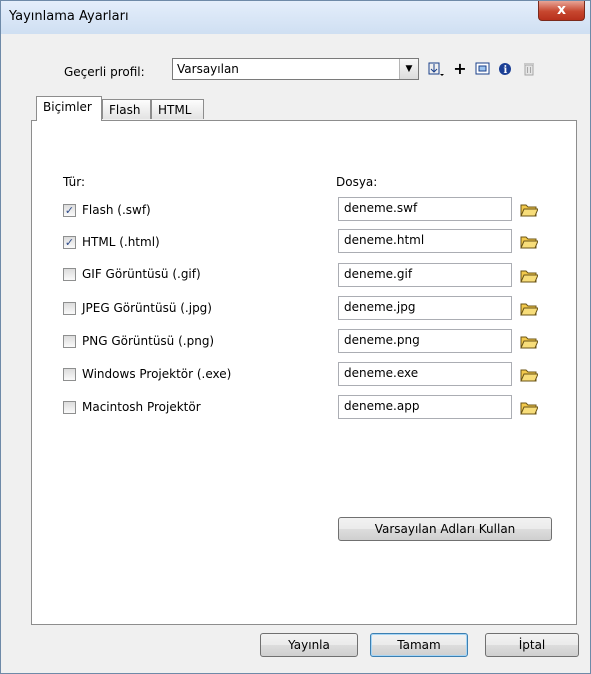 The width and height of the screenshot is (591, 674). I want to click on checkbox-exe, so click(69, 374).